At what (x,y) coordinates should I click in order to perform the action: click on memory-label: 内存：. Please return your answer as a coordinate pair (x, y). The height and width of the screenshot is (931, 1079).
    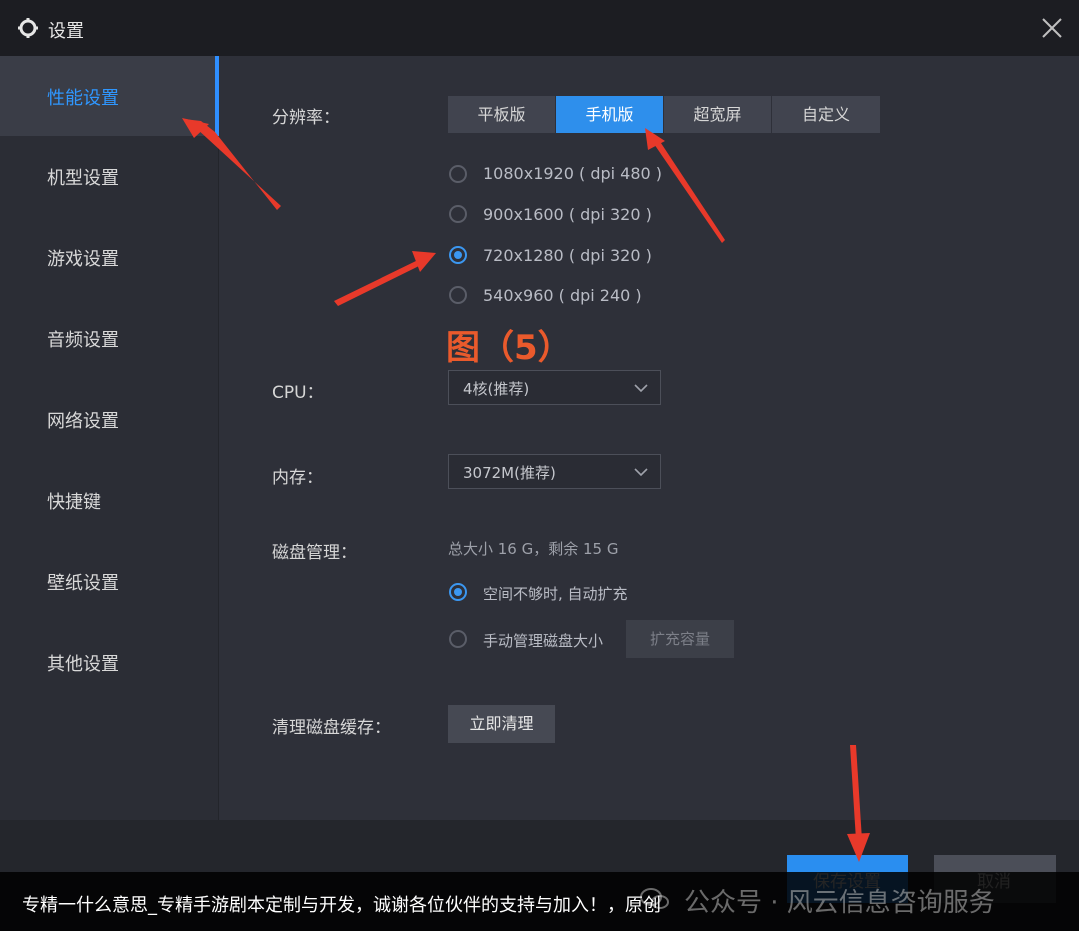
    Looking at the image, I should click on (297, 478).